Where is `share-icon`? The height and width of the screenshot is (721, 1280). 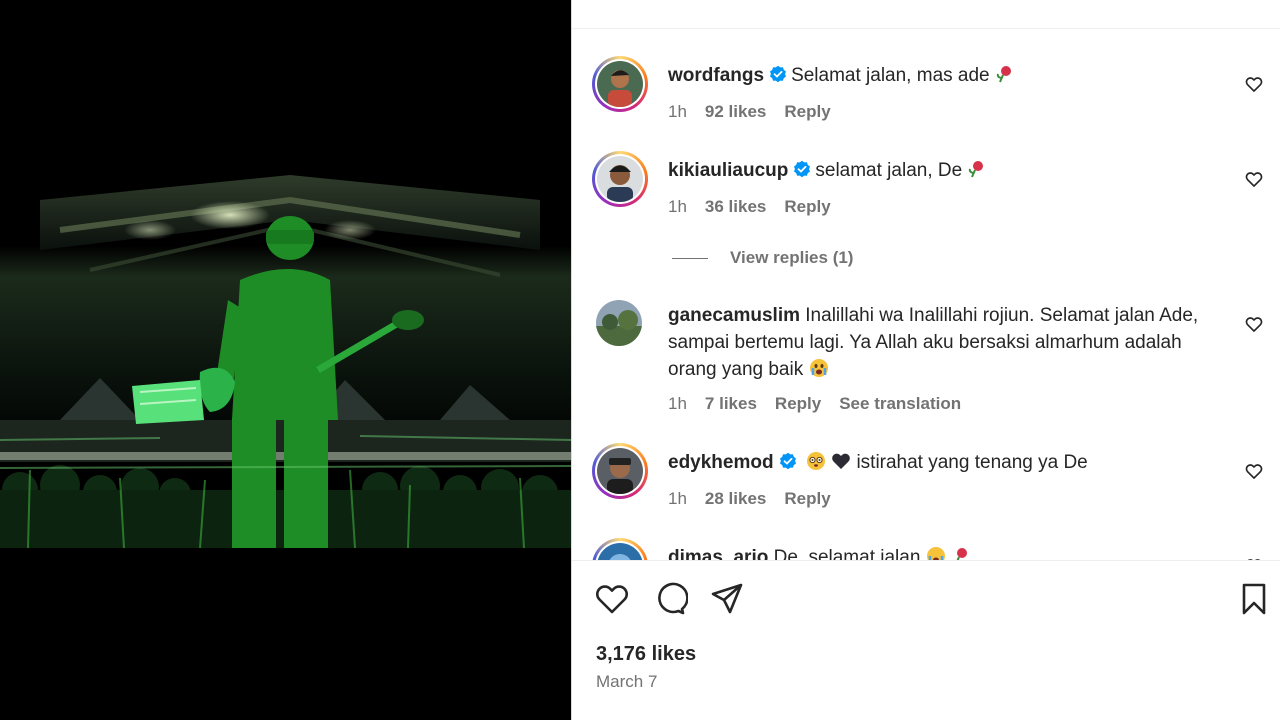
share-icon is located at coordinates (727, 599).